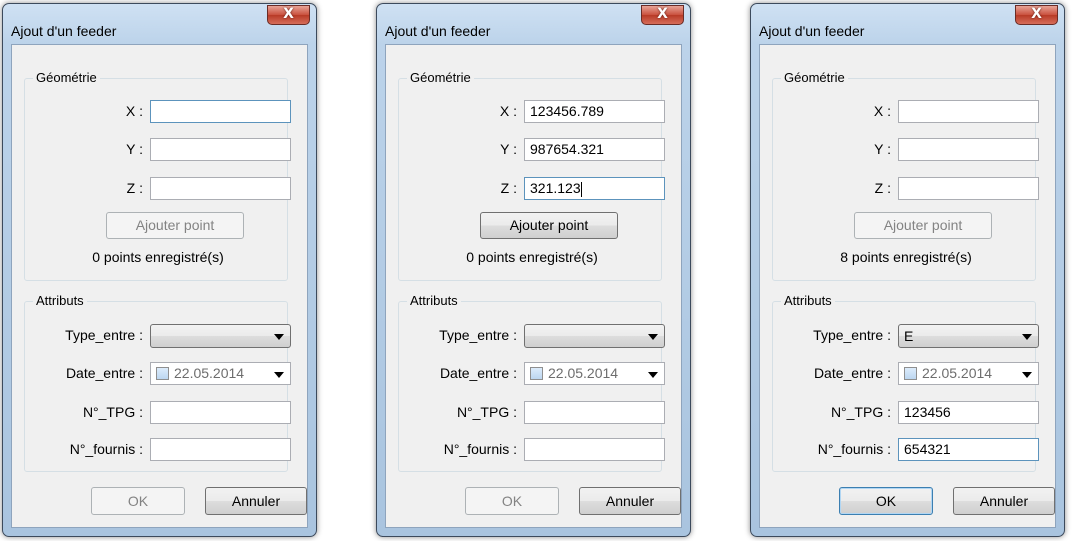 The width and height of the screenshot is (1072, 541). Describe the element at coordinates (594, 111) in the screenshot. I see `x-input: 123456.789` at that location.